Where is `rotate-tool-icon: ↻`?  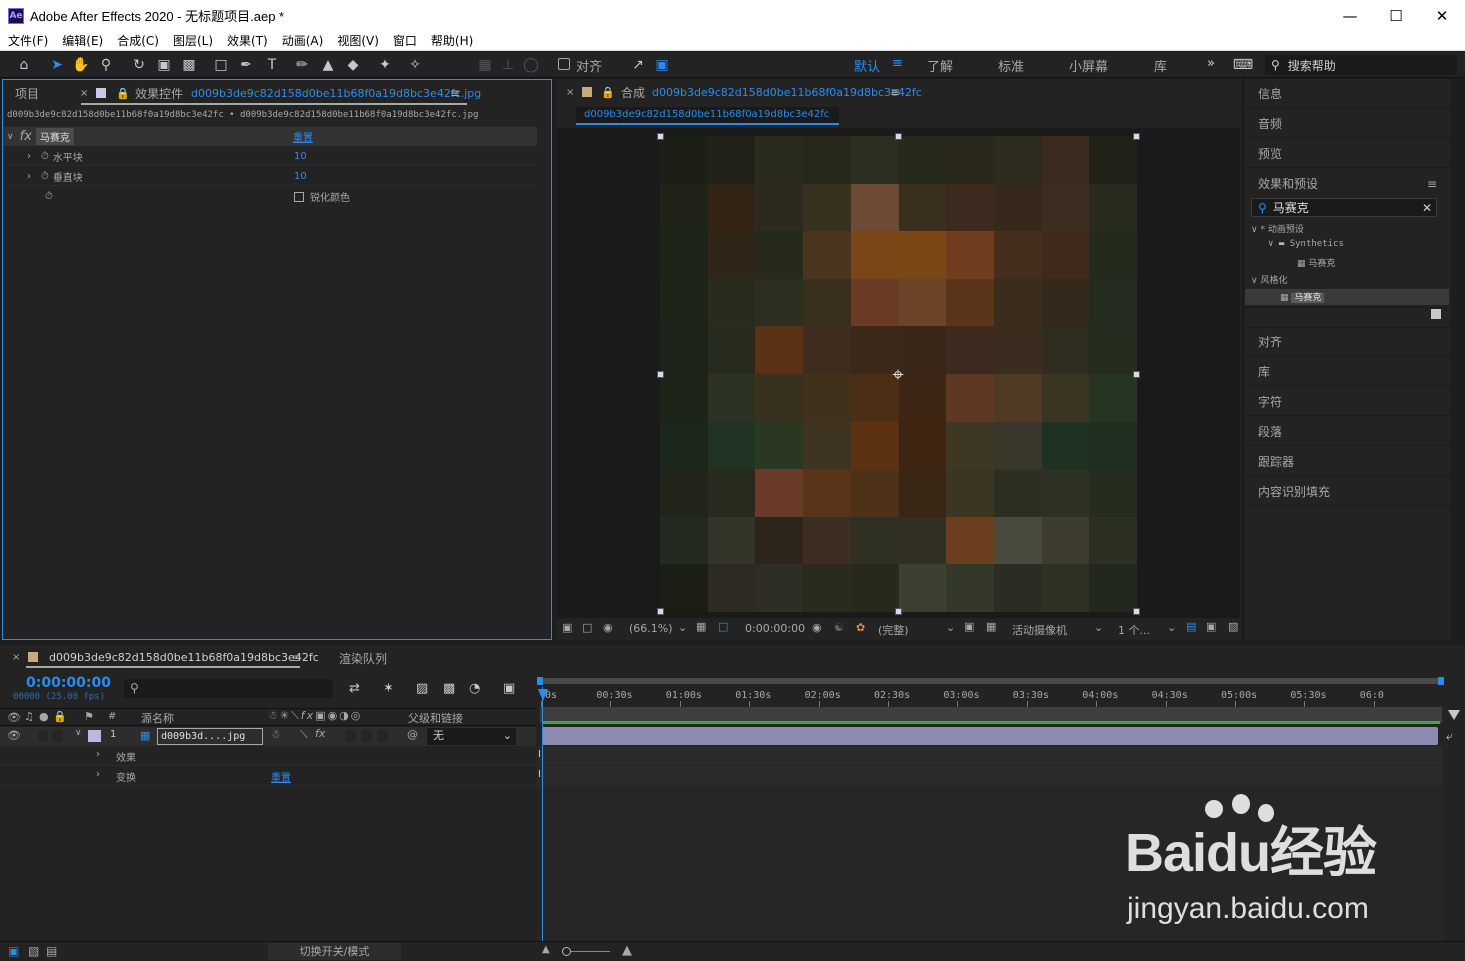 rotate-tool-icon: ↻ is located at coordinates (139, 64).